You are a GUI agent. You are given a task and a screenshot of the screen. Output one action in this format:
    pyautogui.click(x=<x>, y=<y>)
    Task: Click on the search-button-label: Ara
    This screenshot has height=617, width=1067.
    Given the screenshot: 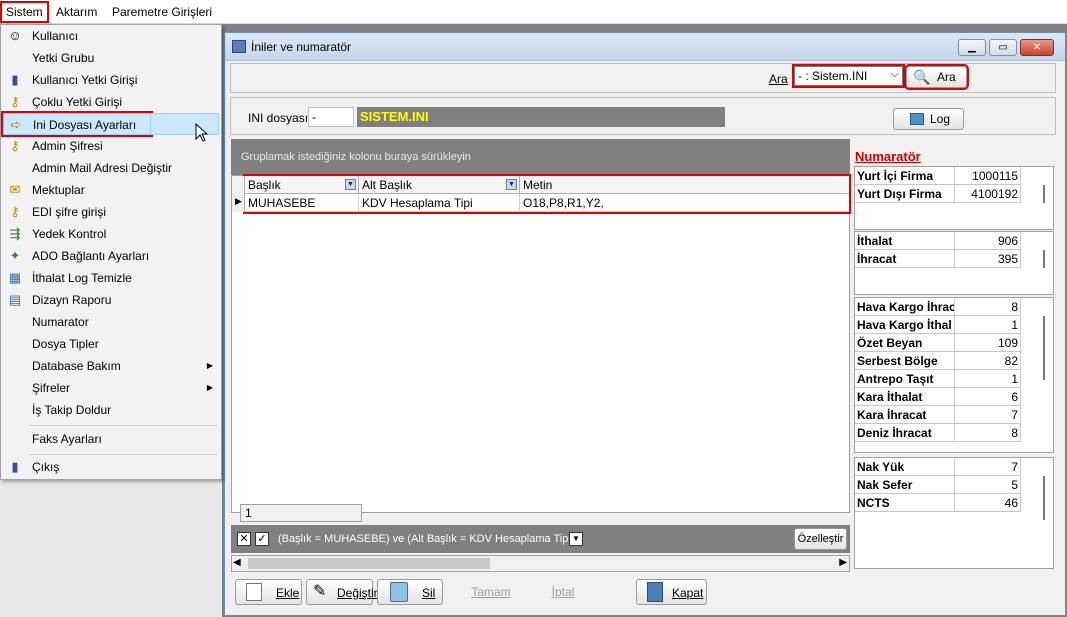 What is the action you would take?
    pyautogui.click(x=946, y=77)
    